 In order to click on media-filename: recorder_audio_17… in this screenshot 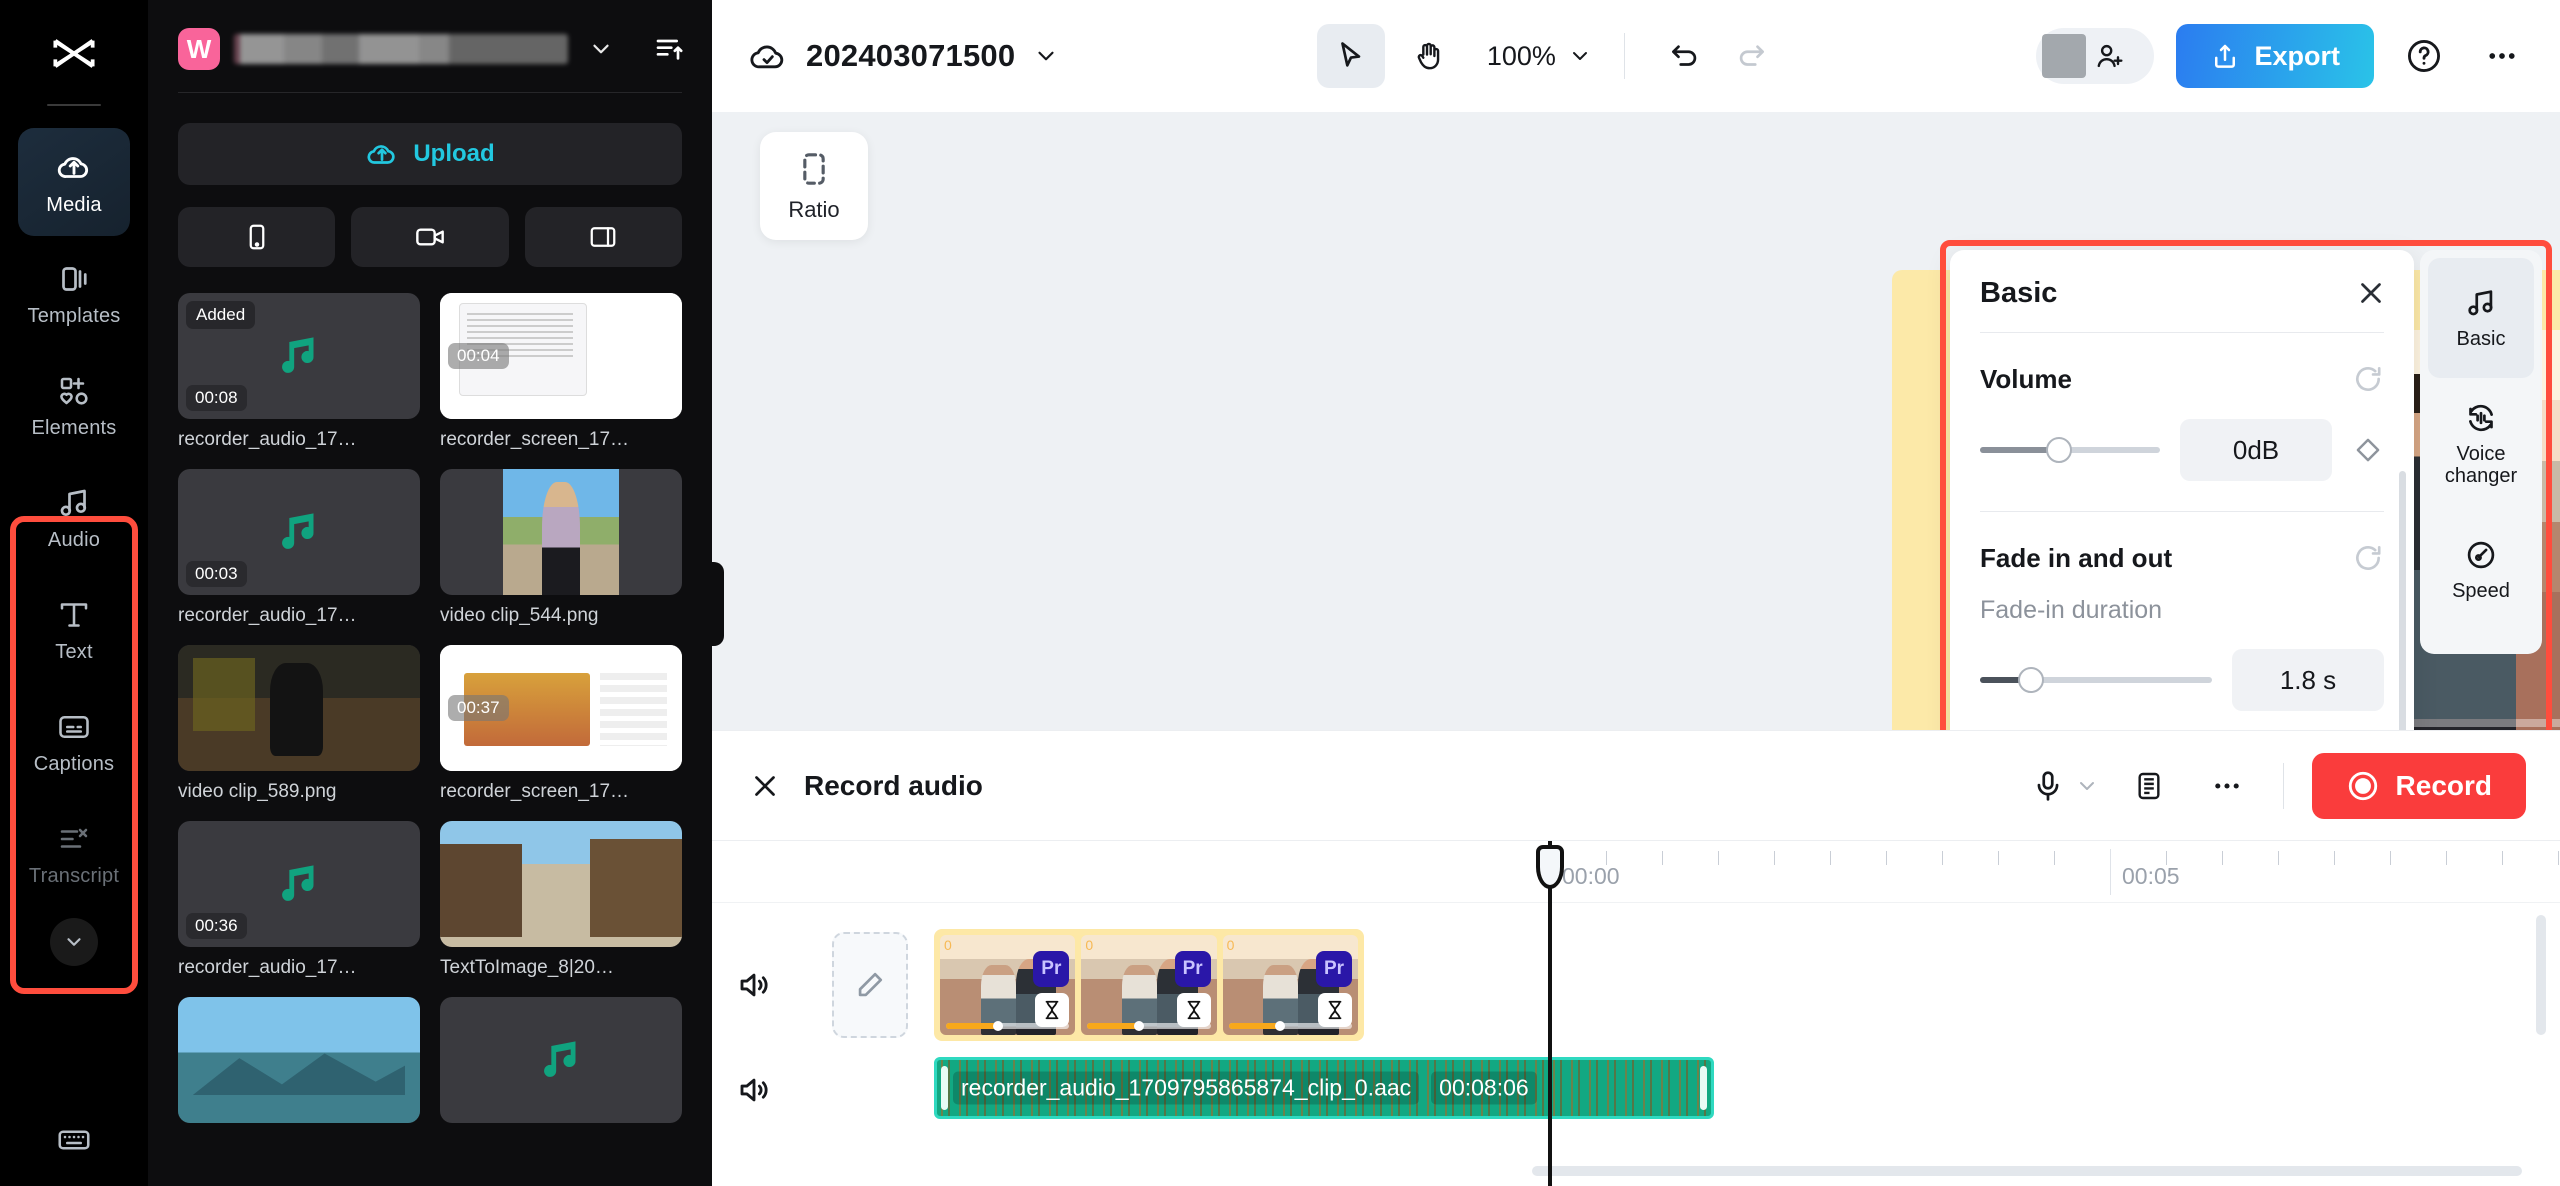, I will do `click(267, 615)`.